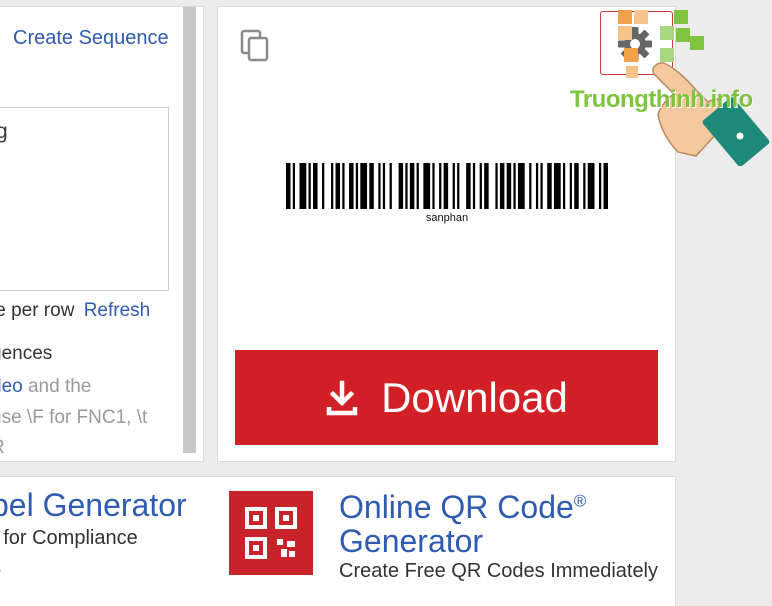  What do you see at coordinates (0, 568) in the screenshot?
I see `label-generator-subtitle-2: s` at bounding box center [0, 568].